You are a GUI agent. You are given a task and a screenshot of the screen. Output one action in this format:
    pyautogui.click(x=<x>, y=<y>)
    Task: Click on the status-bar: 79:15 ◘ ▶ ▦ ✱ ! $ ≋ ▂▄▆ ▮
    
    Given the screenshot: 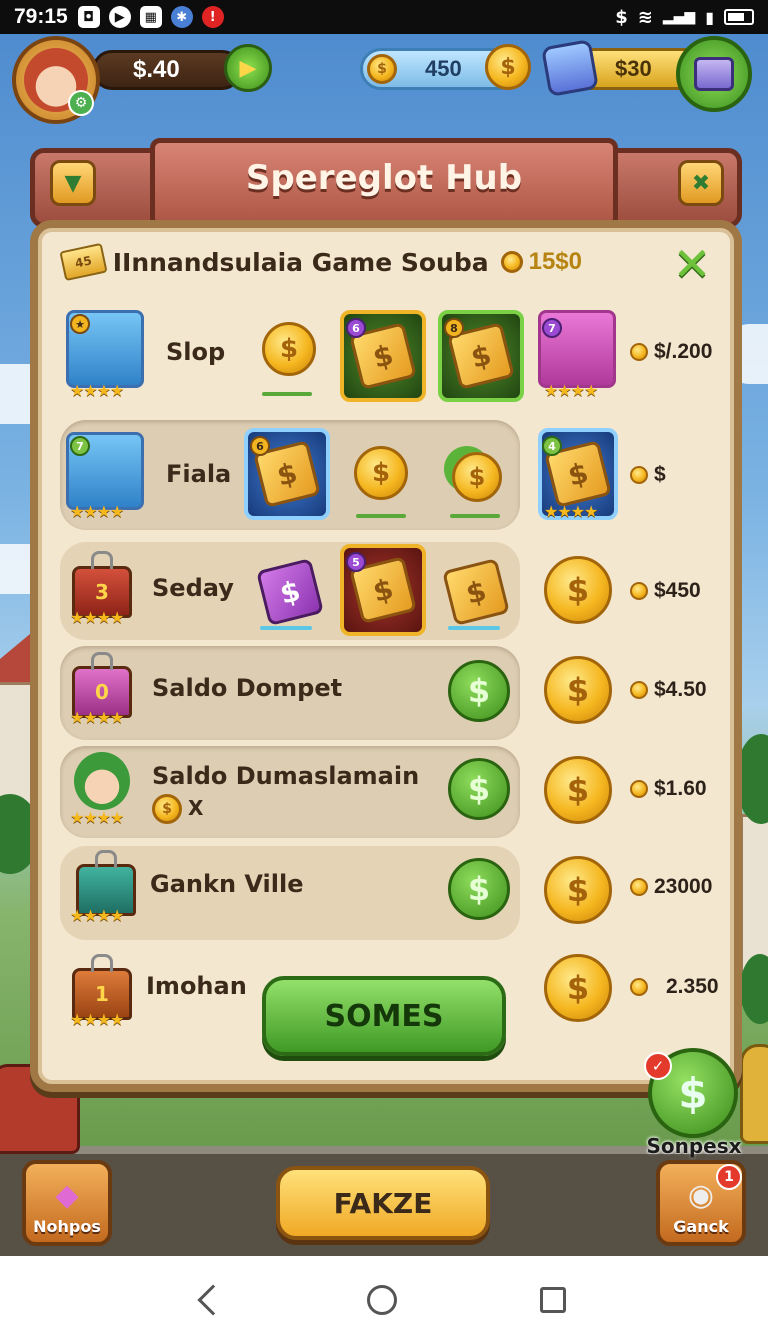 What is the action you would take?
    pyautogui.click(x=384, y=17)
    